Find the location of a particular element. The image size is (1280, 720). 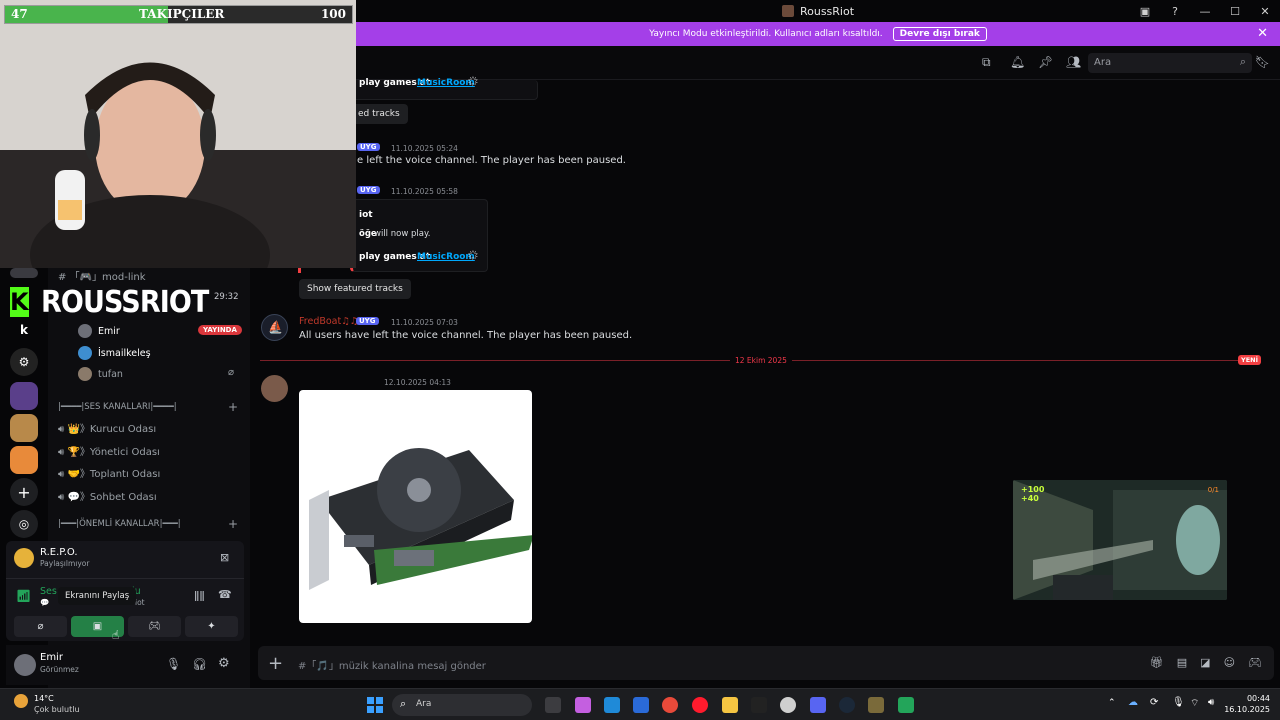

featured-tracks-button: Show featured tracks is located at coordinates (355, 289).